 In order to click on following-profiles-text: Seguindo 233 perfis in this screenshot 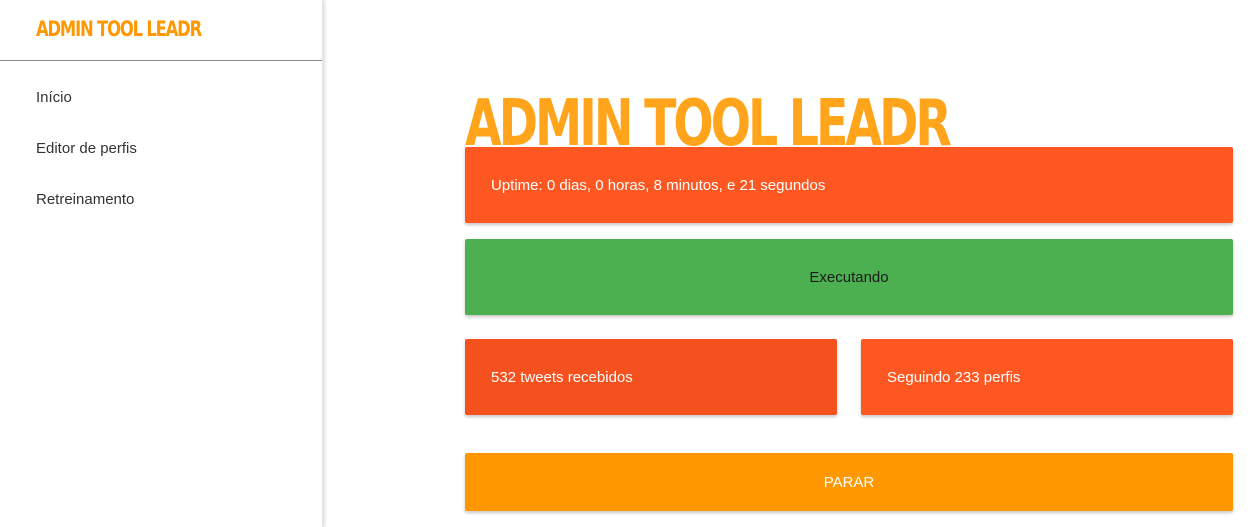, I will do `click(954, 377)`.